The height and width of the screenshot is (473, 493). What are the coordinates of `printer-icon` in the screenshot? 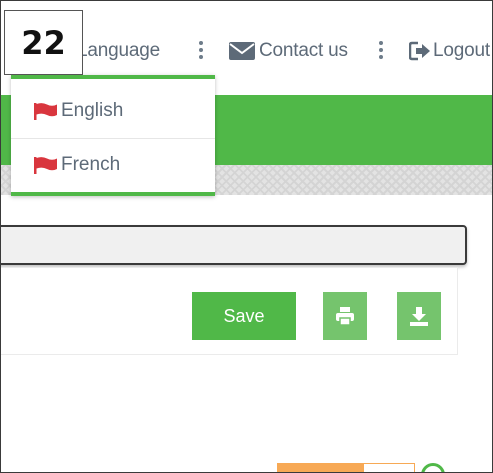 It's located at (345, 316).